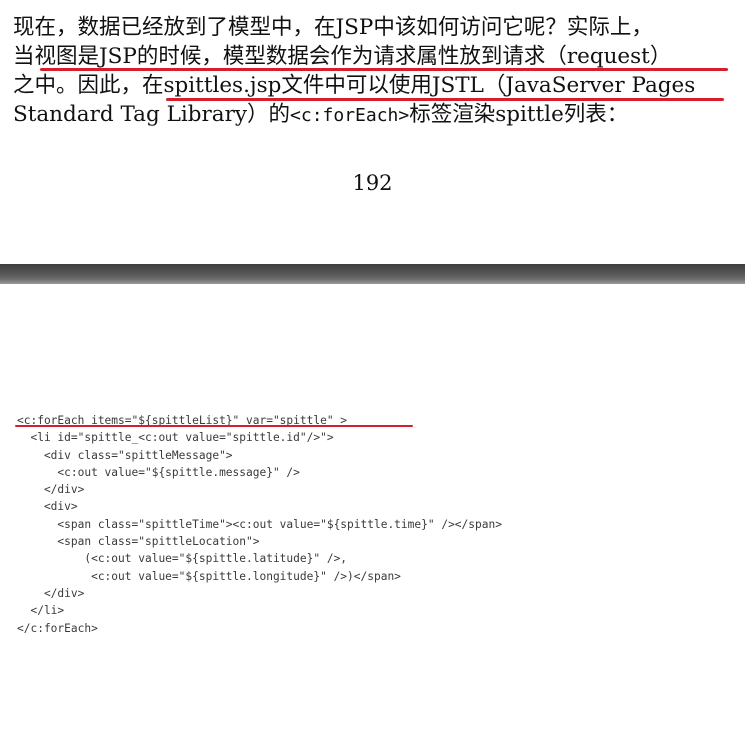 Image resolution: width=745 pixels, height=732 pixels. I want to click on inline-code-foreach: <c:forEach>, so click(350, 115).